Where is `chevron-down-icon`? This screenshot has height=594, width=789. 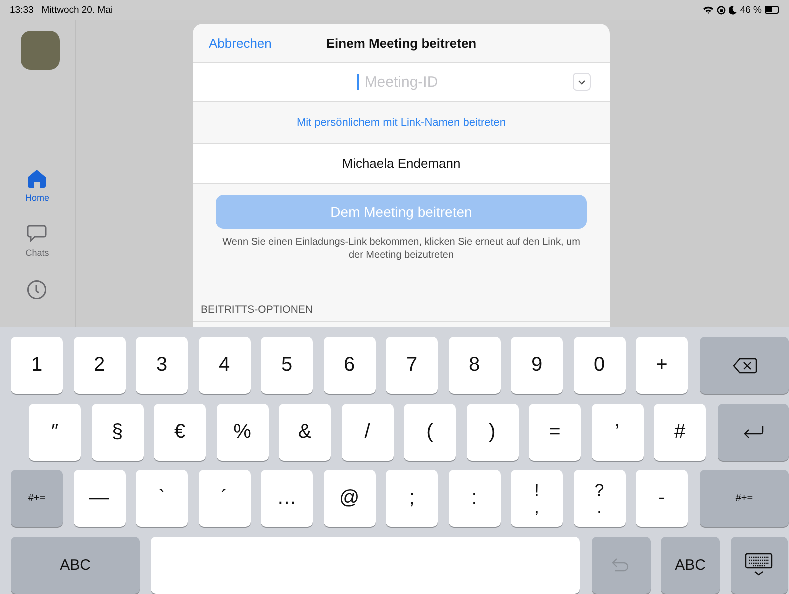
chevron-down-icon is located at coordinates (582, 82).